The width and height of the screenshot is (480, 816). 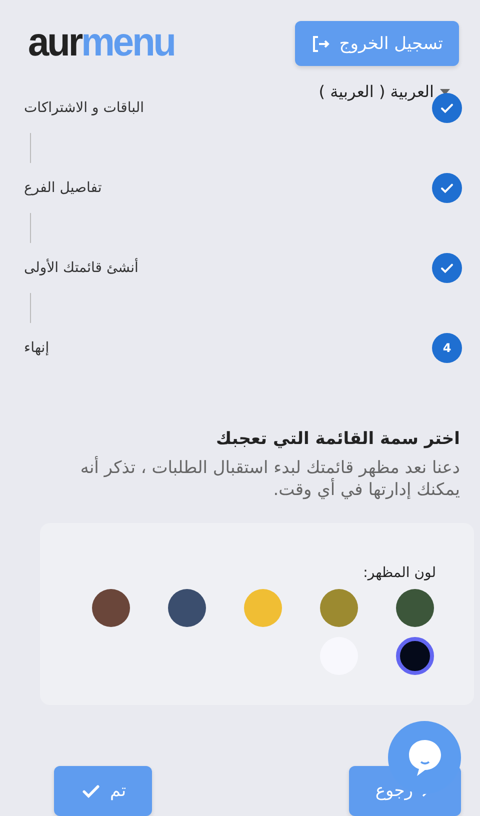 I want to click on done-button: تم, so click(x=103, y=791).